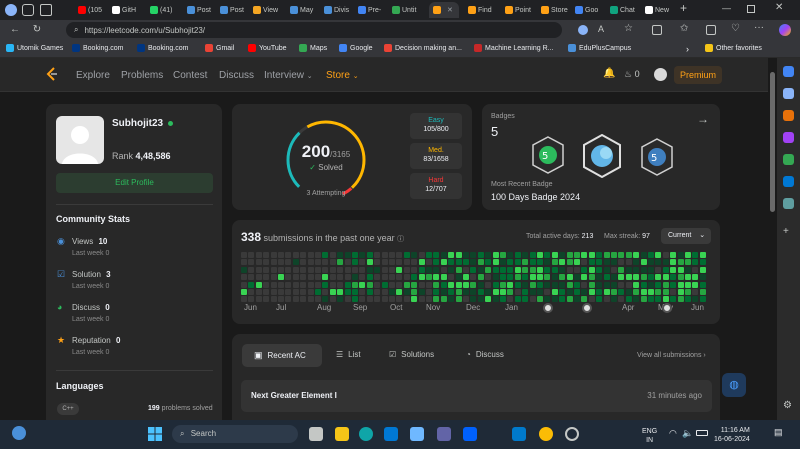  Describe the element at coordinates (684, 28) in the screenshot. I see `favorites-icon: ✩` at that location.